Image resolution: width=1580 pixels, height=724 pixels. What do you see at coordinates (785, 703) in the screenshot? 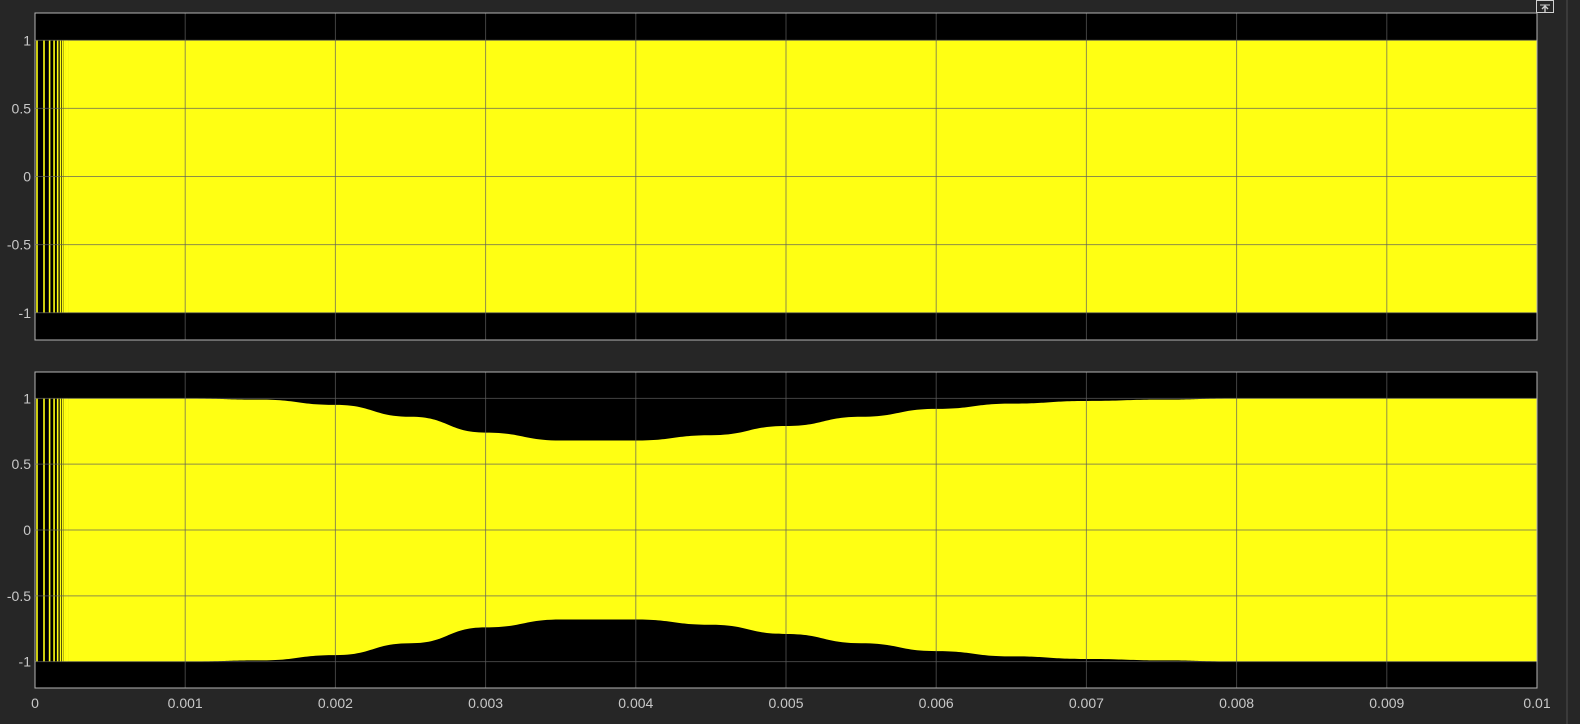
I see `x-tick-label: 0.005` at bounding box center [785, 703].